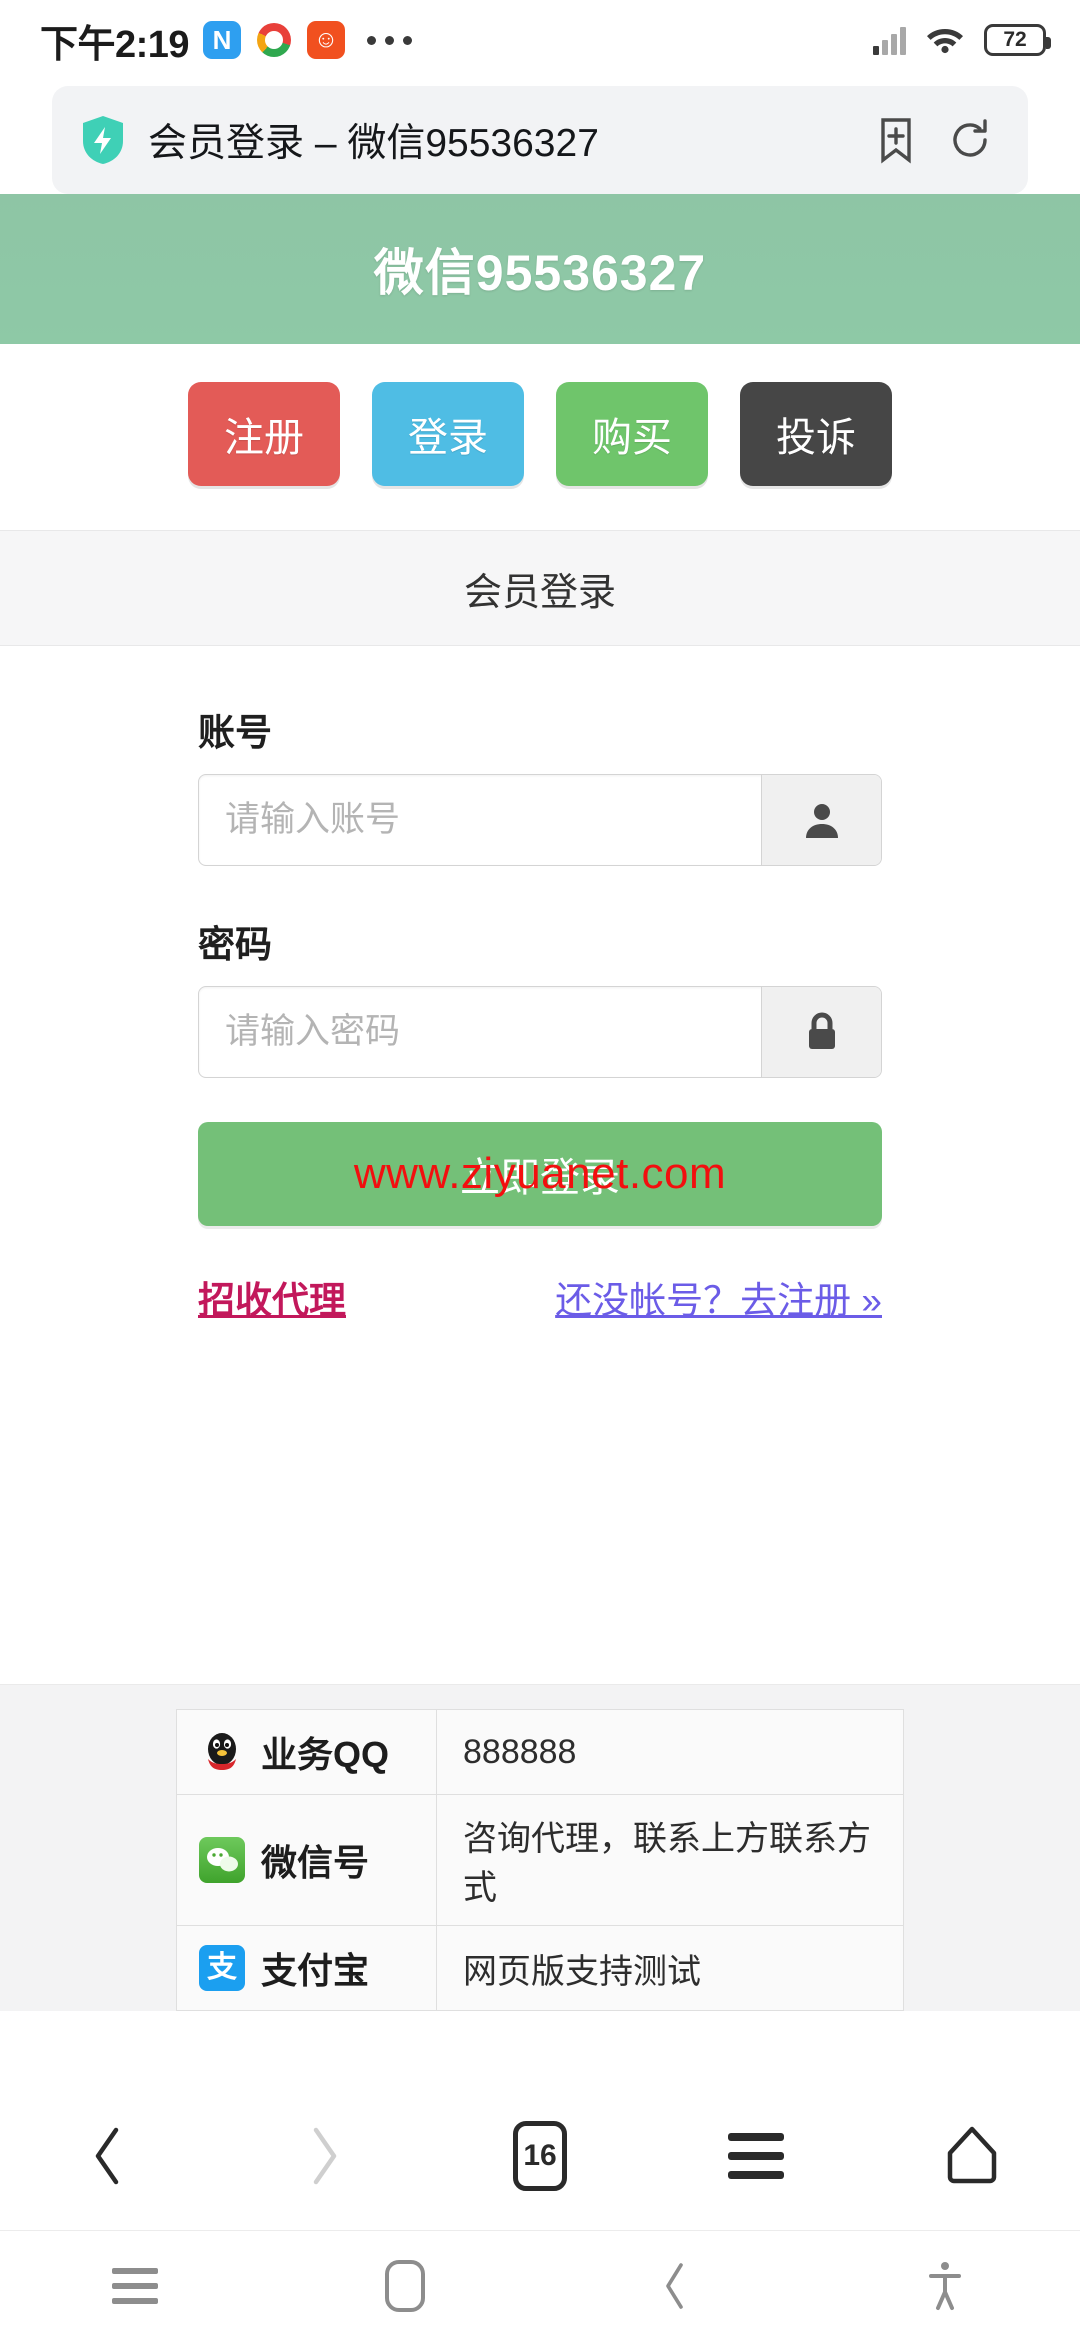 Image resolution: width=1080 pixels, height=2340 pixels. Describe the element at coordinates (718, 1297) in the screenshot. I see `goto-register-link: 还没帐号？去注册 »` at that location.